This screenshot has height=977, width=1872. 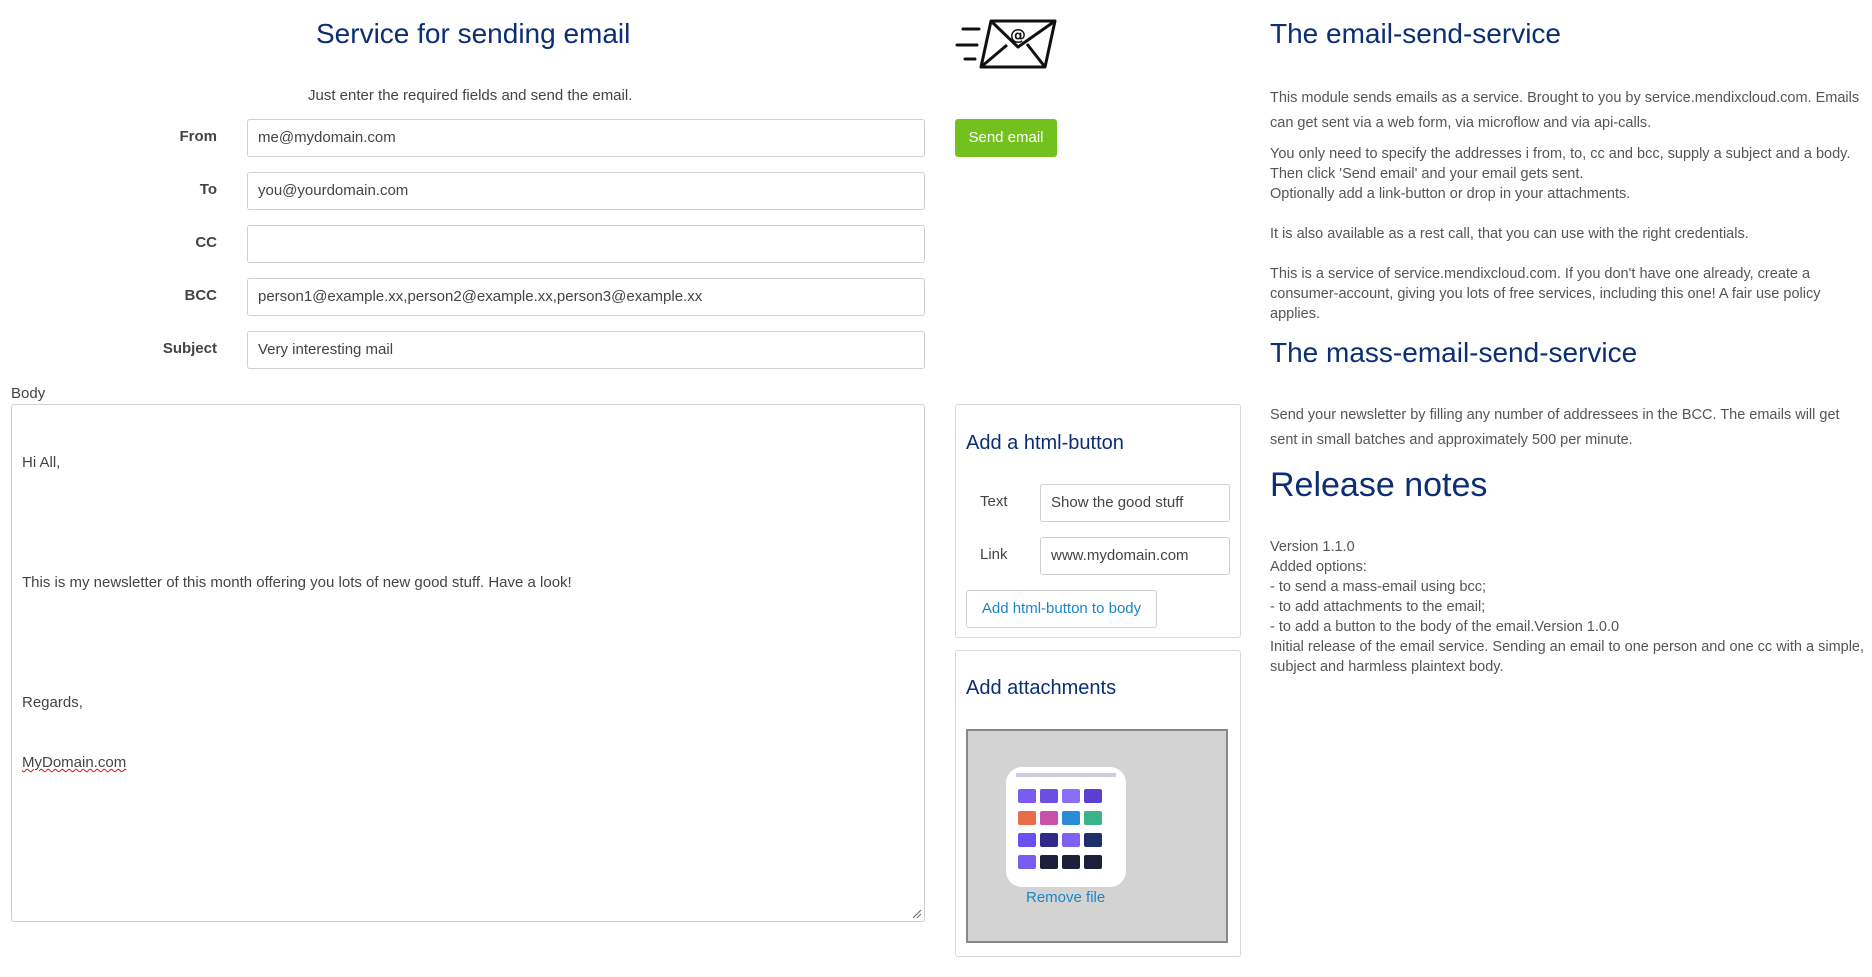 I want to click on from-field: me@mydomain.com, so click(x=586, y=138).